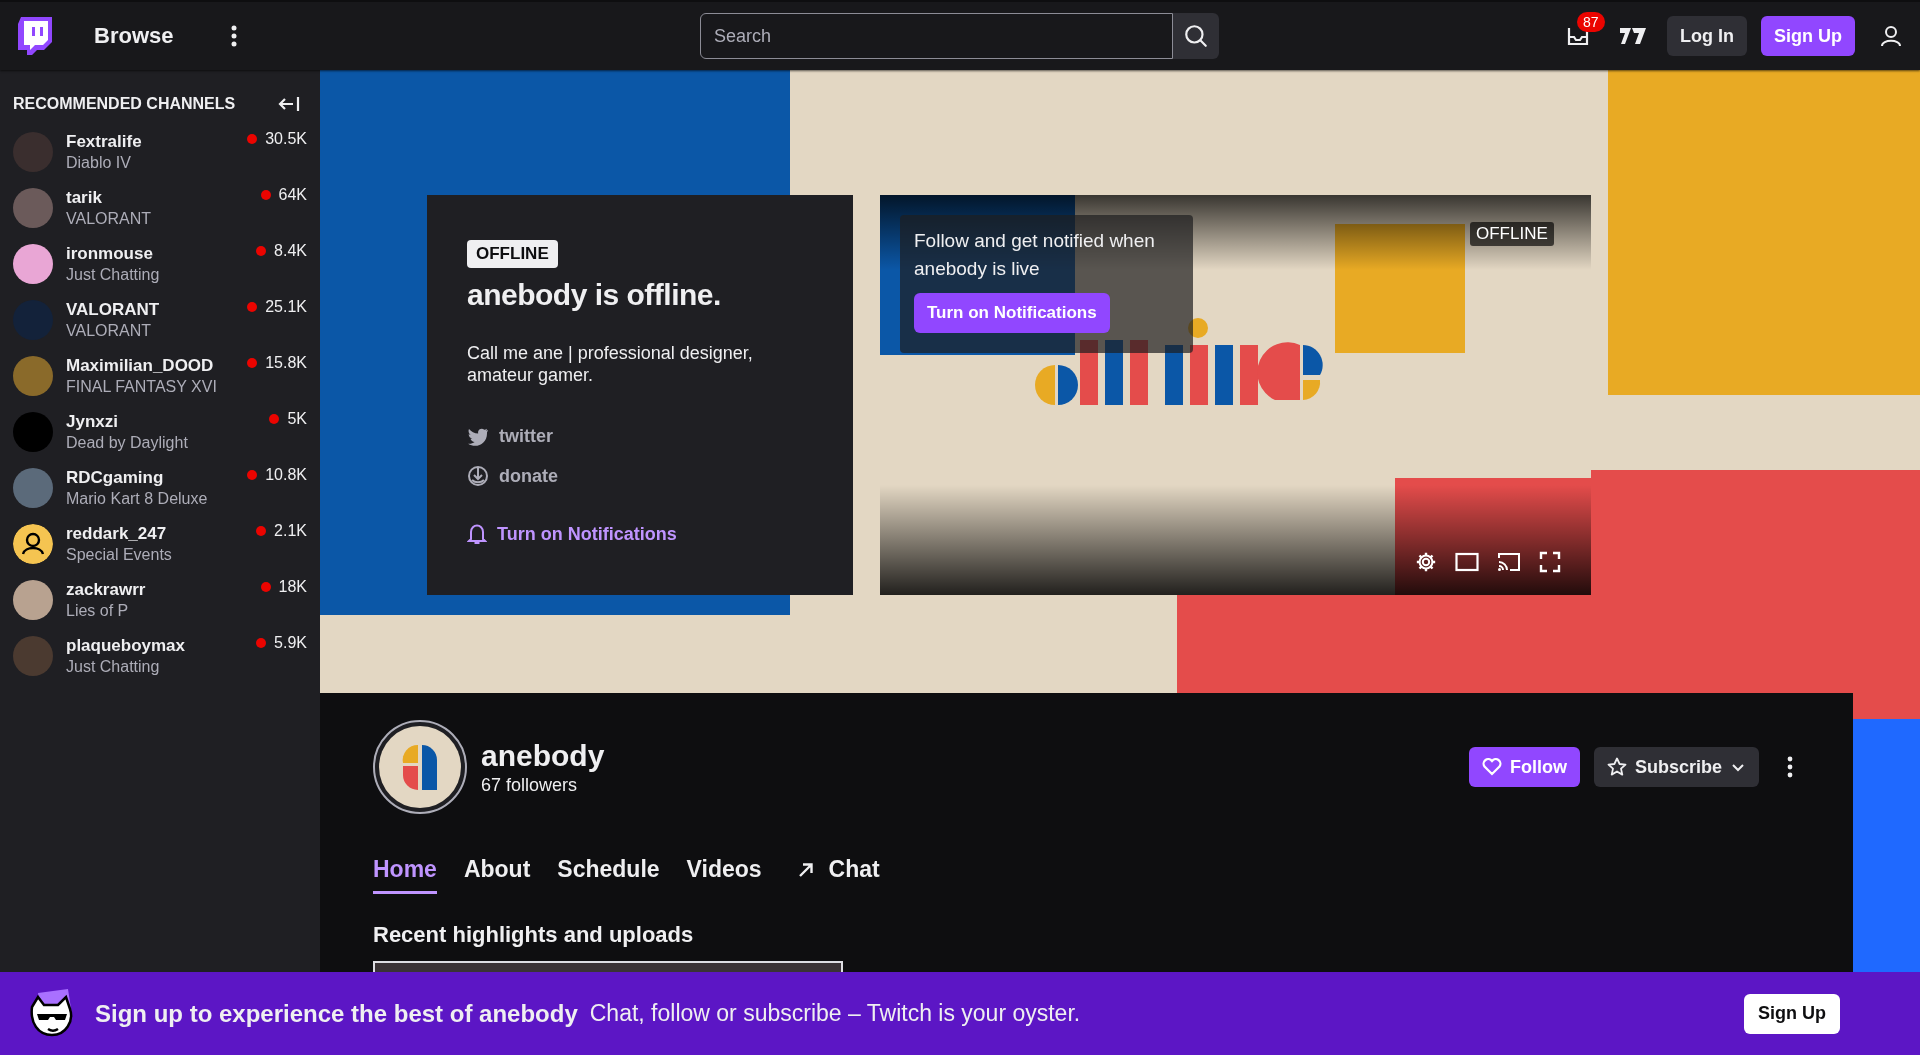 Image resolution: width=1920 pixels, height=1055 pixels. What do you see at coordinates (478, 476) in the screenshot?
I see `coin-icon` at bounding box center [478, 476].